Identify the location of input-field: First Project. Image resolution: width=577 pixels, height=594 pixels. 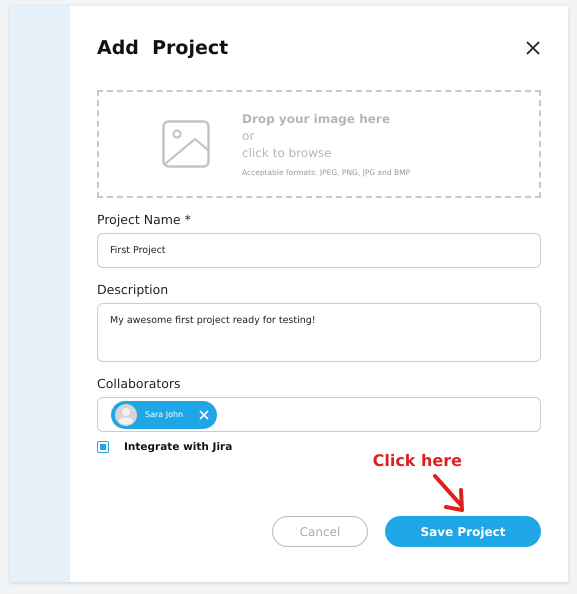
(319, 250).